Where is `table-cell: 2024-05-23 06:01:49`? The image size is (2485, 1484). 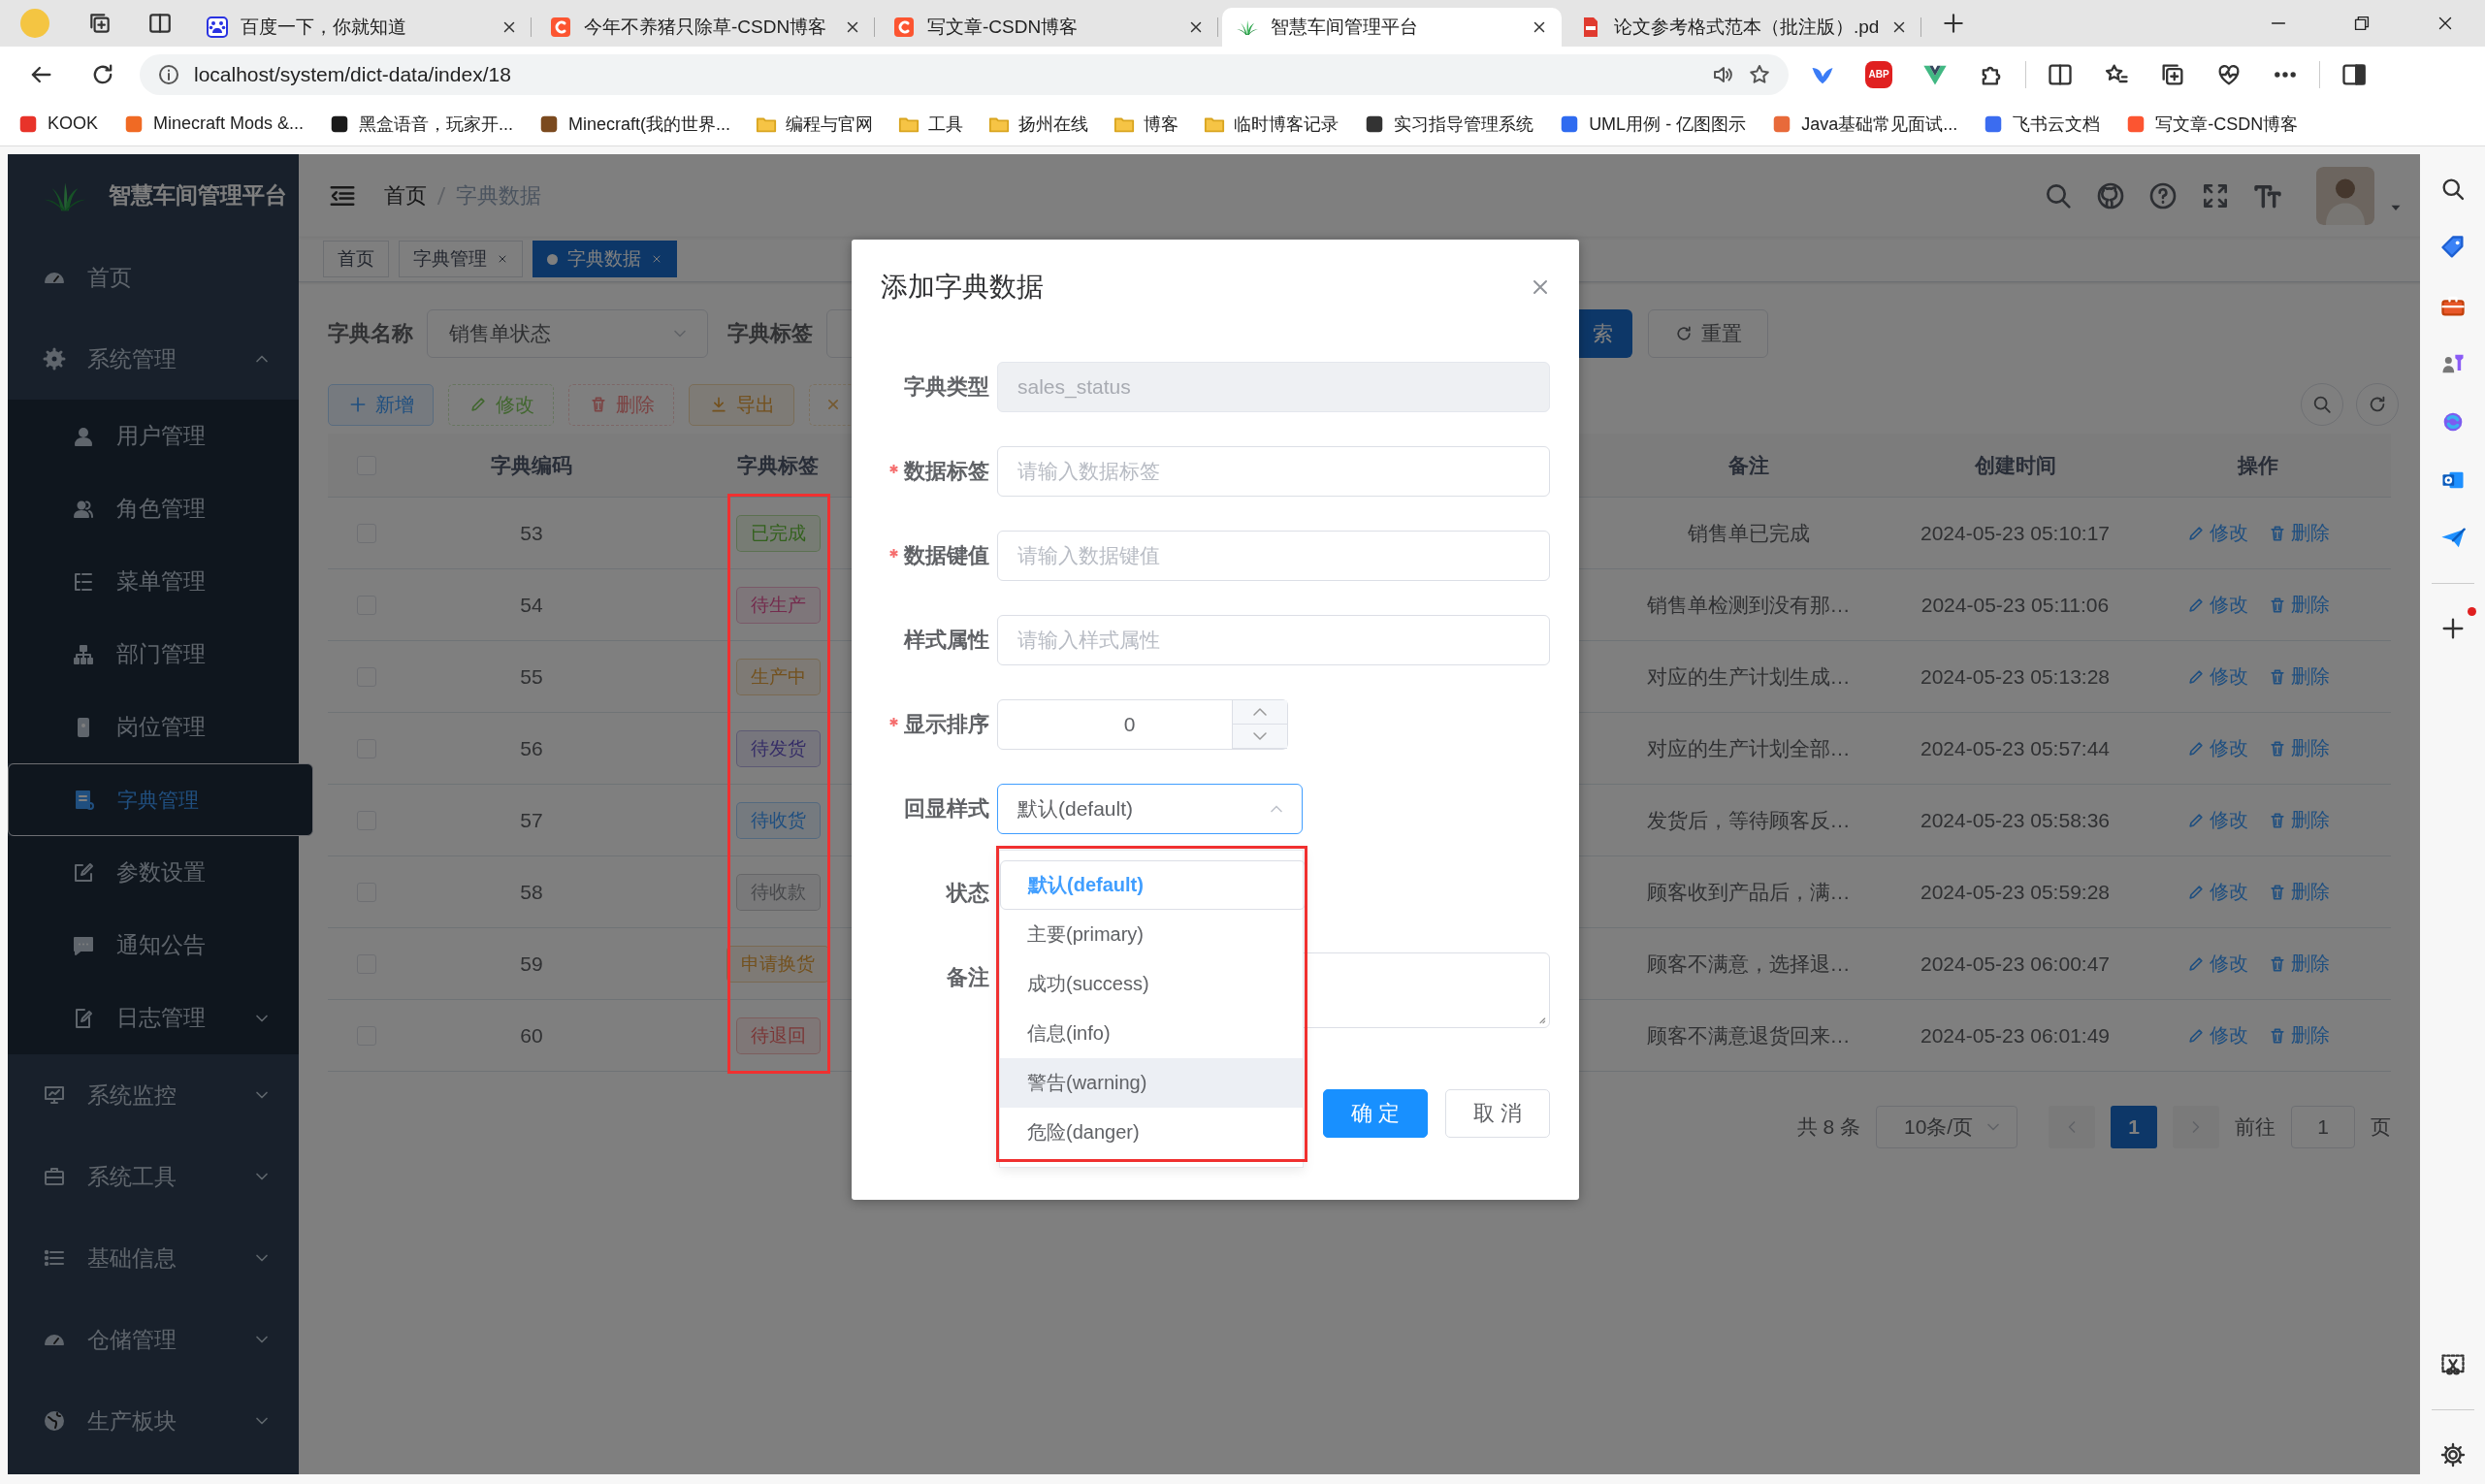 table-cell: 2024-05-23 06:01:49 is located at coordinates (2015, 1035).